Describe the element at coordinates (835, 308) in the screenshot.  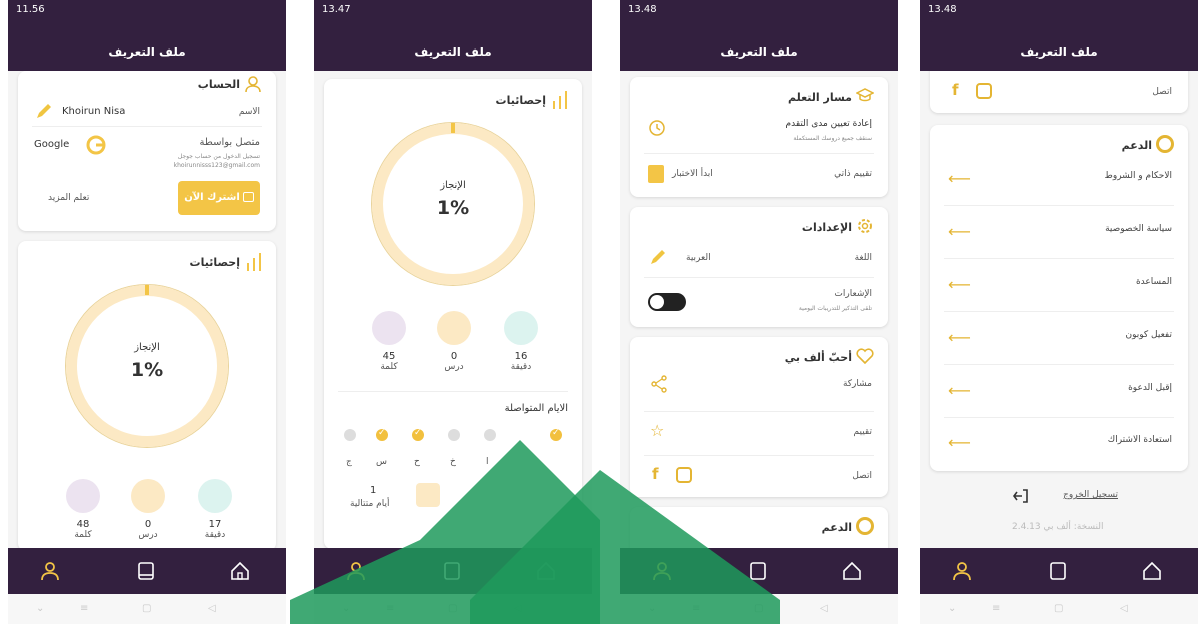
I see `notifications-sub: تلقى التذكير للتدريبات اليومية` at that location.